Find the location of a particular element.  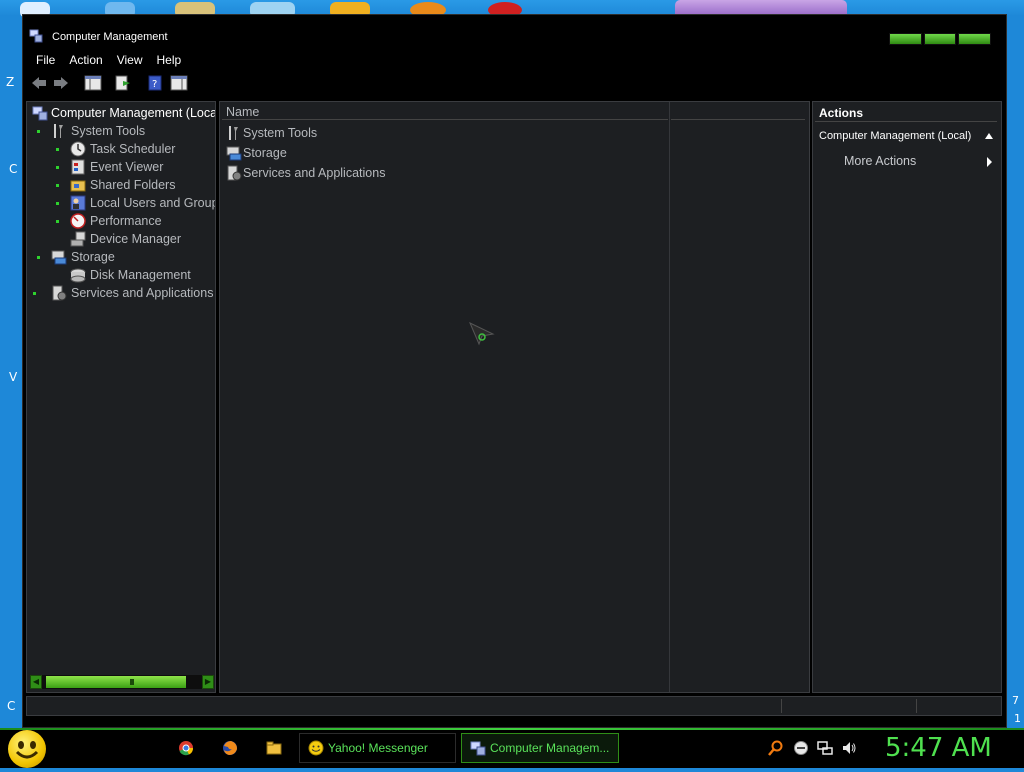

scroll-grip-icon is located at coordinates (132, 682).